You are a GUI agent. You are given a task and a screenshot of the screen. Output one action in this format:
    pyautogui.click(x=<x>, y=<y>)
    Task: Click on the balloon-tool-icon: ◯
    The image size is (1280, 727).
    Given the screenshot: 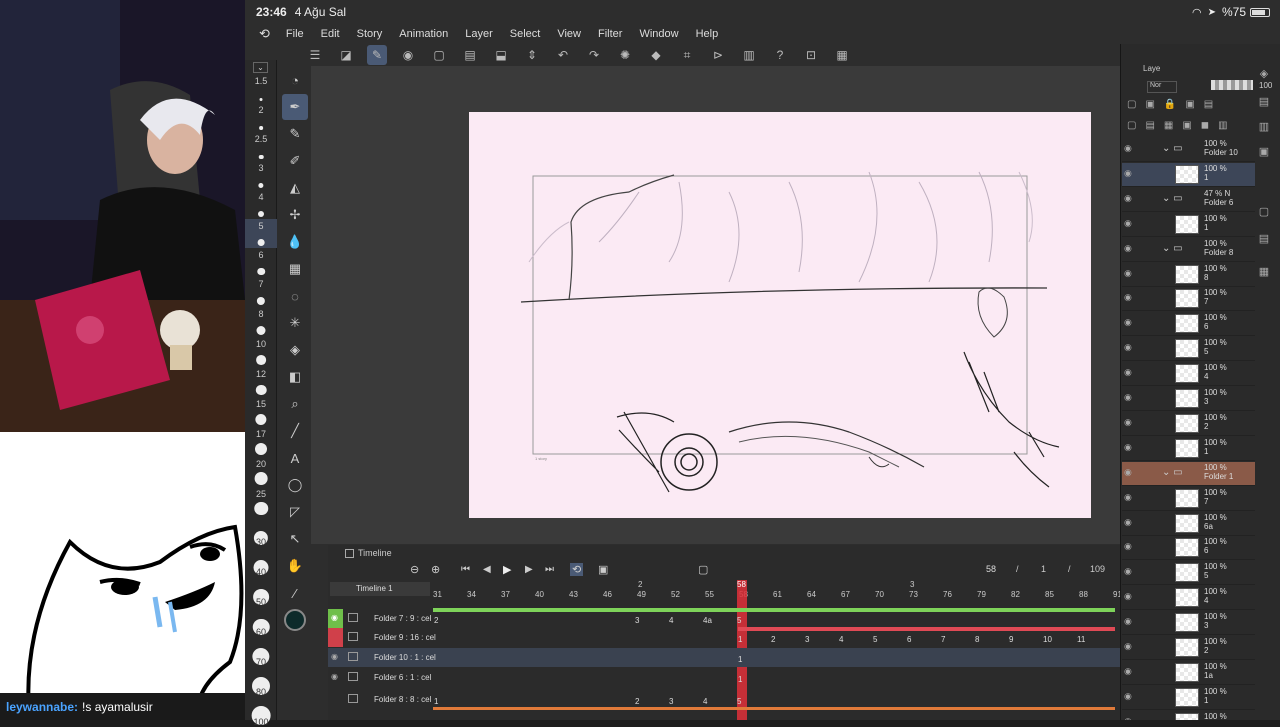 What is the action you would take?
    pyautogui.click(x=295, y=485)
    